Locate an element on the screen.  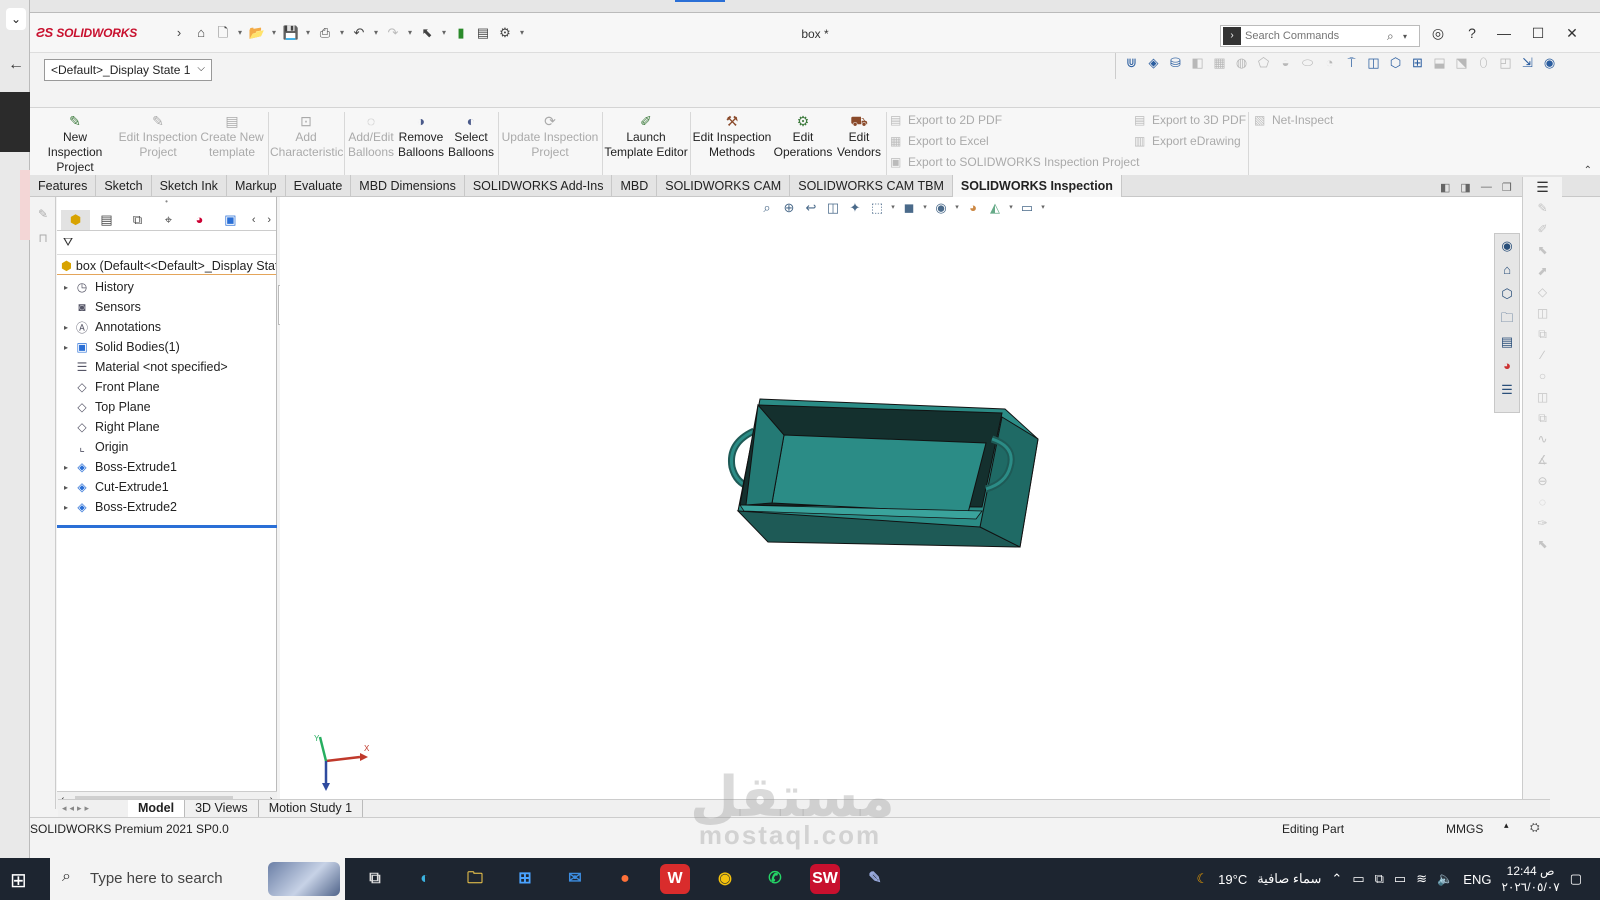
outlook-icon: ✉ is located at coordinates (575, 879).